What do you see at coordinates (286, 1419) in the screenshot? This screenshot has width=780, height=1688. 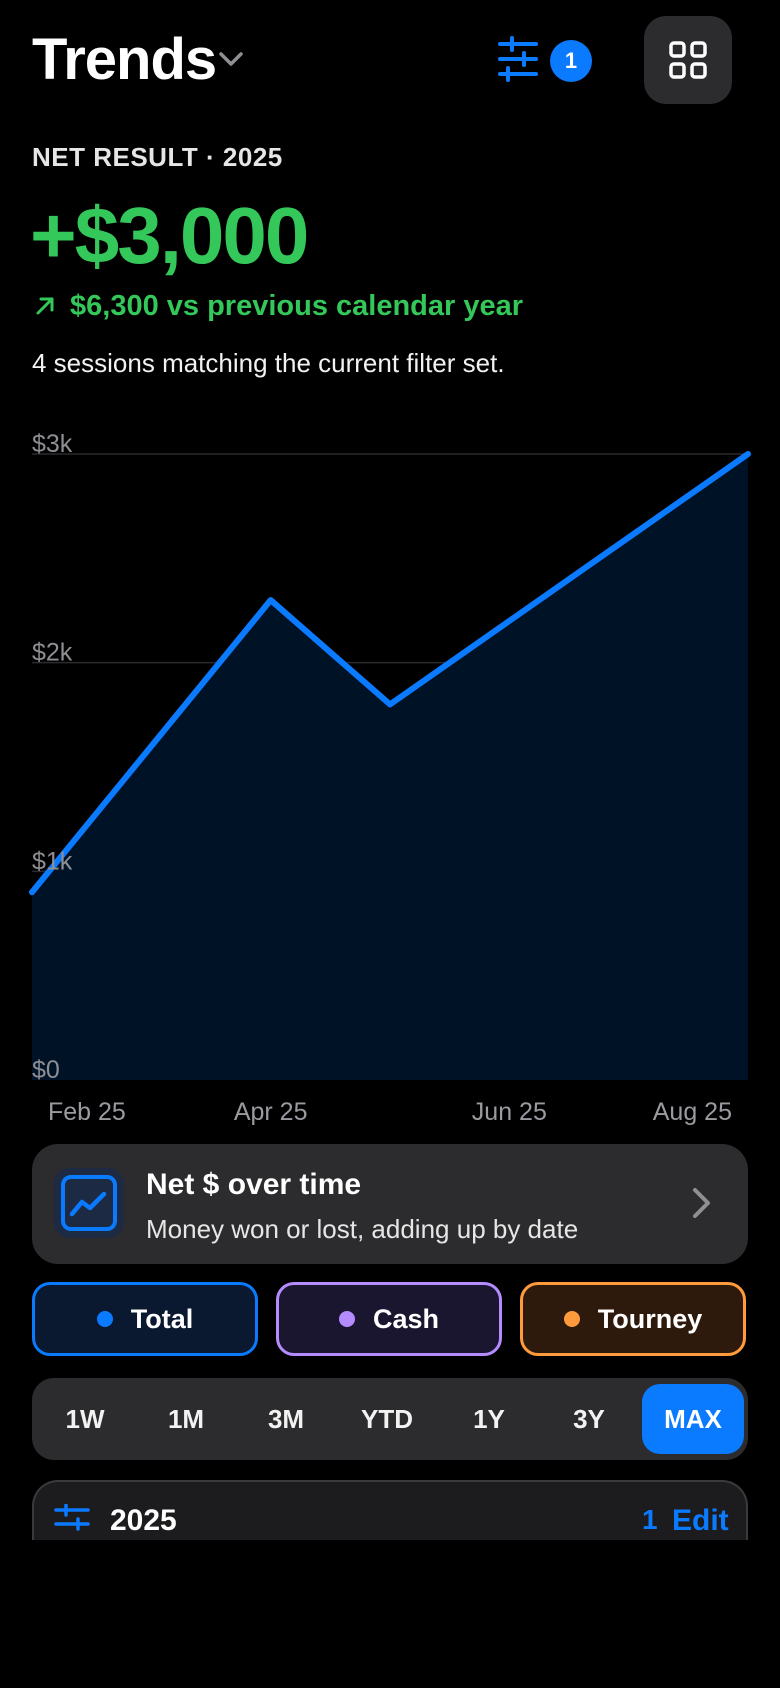 I see `range-3m: 3M` at bounding box center [286, 1419].